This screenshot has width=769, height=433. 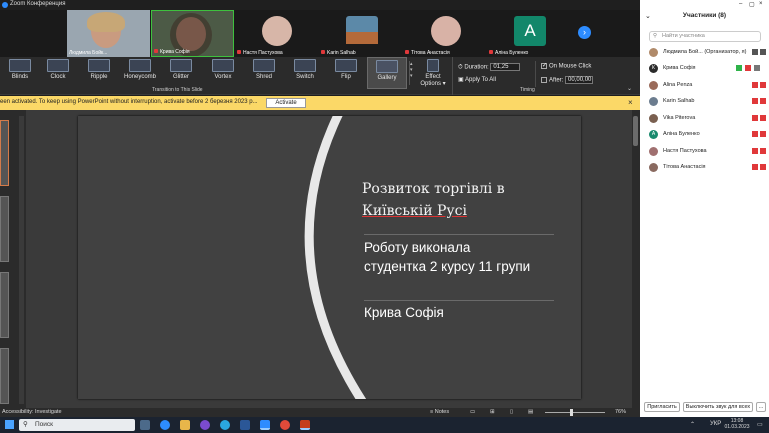 What do you see at coordinates (707, 53) in the screenshot?
I see `participant-row: Людмила Бой... (Организатор, я)` at bounding box center [707, 53].